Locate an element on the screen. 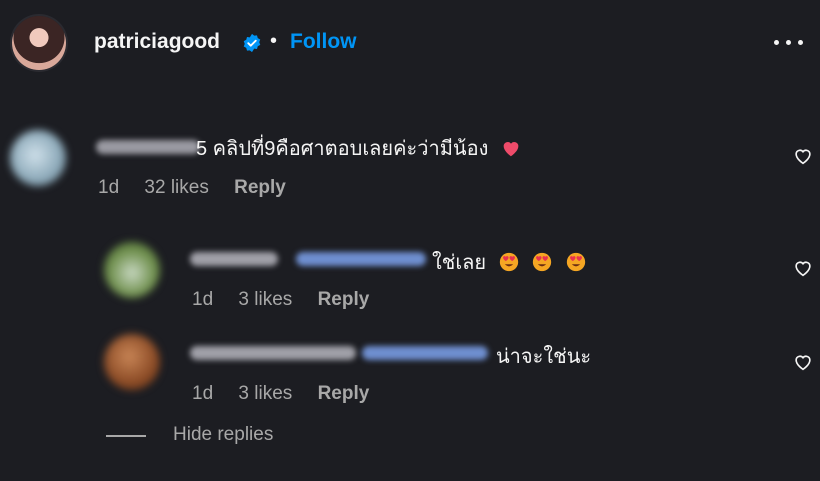 The image size is (820, 481). comment-text: 5 คลิปที่9คือศาตอบเลยค่ะว่ามีน้อง is located at coordinates (359, 148).